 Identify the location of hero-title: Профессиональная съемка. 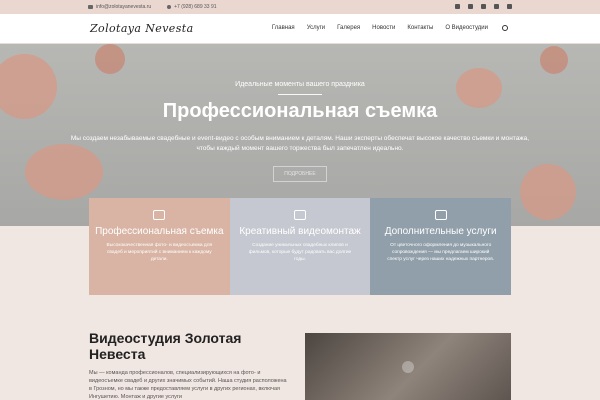
(300, 111).